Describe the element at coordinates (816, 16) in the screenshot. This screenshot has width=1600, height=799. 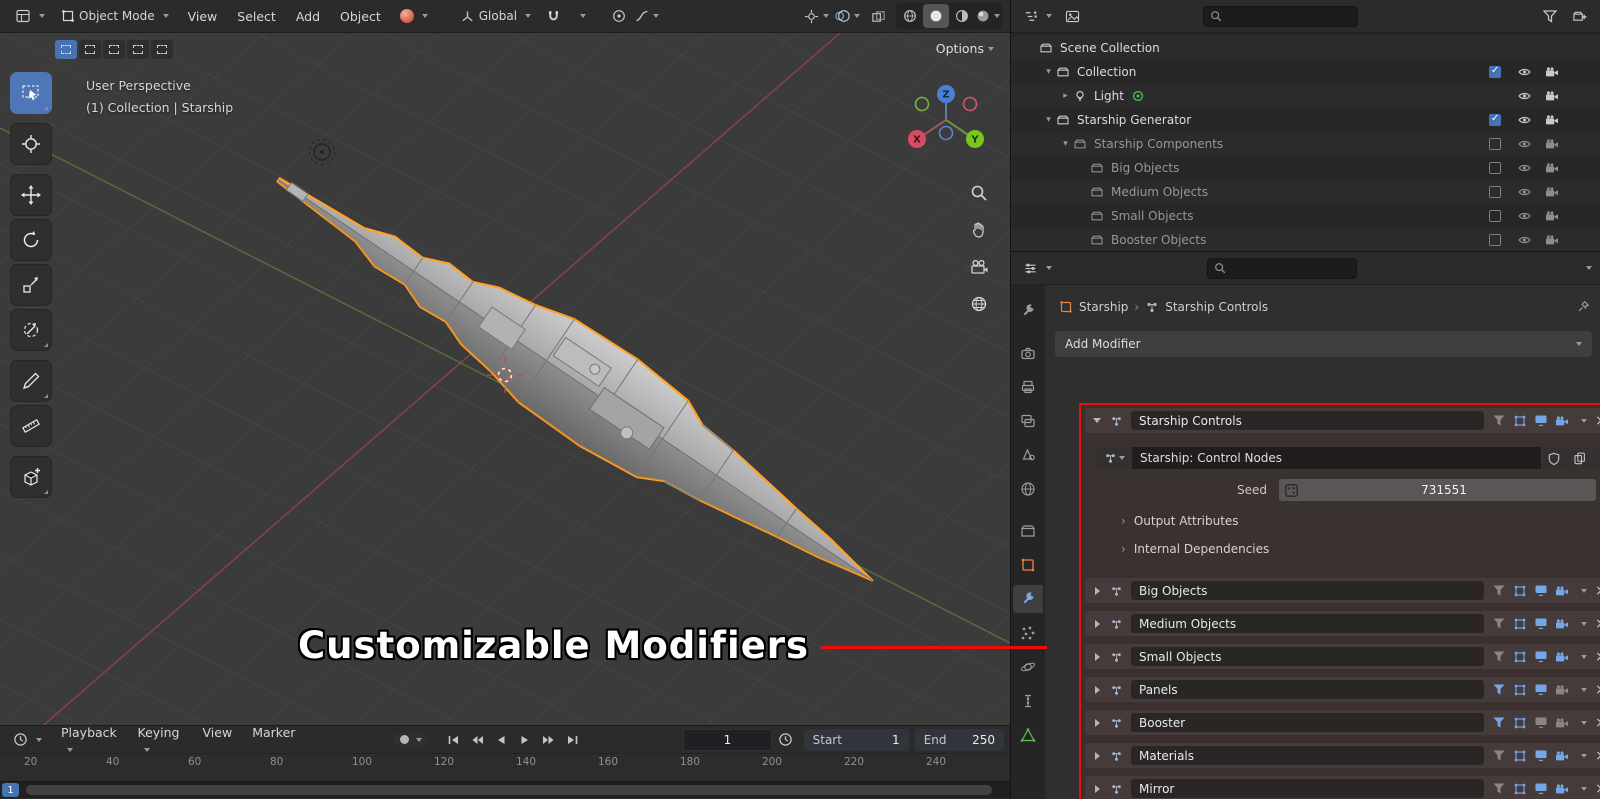
I see `show-gizmo-button` at that location.